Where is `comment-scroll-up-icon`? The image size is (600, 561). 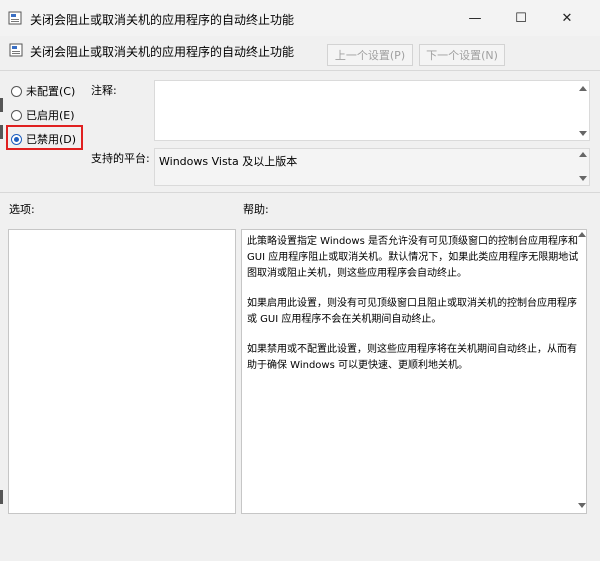
comment-scroll-up-icon is located at coordinates (583, 88).